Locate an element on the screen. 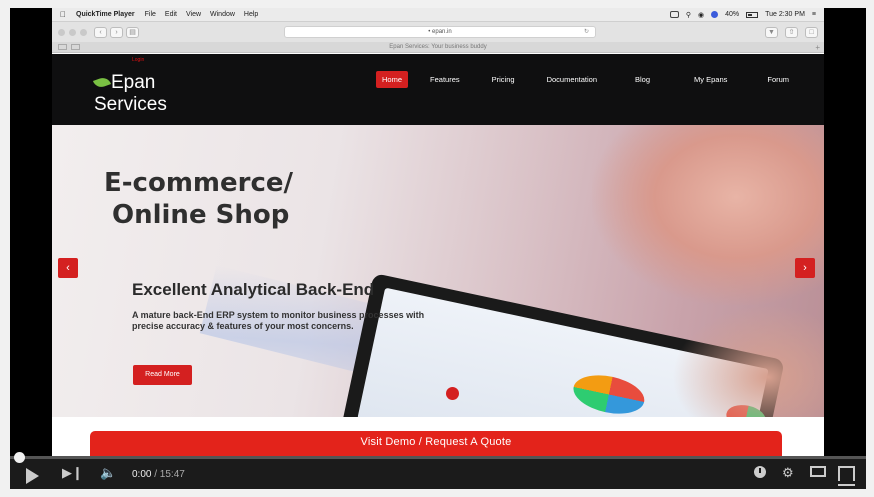 The width and height of the screenshot is (874, 497). next-icon: ▶❙ is located at coordinates (72, 473).